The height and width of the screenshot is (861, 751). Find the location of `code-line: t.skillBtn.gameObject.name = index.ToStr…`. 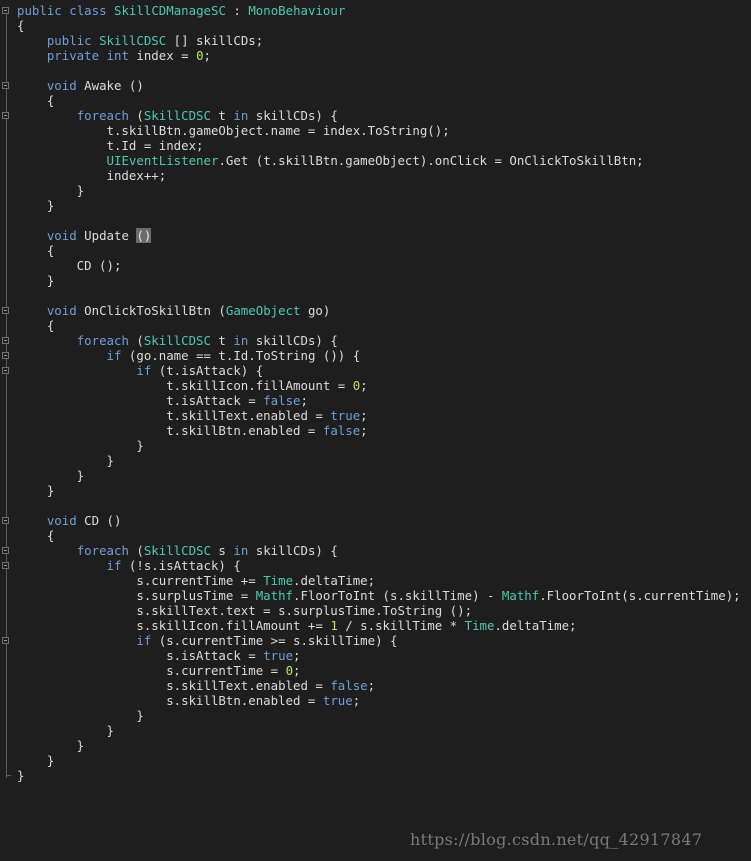

code-line: t.skillBtn.gameObject.name = index.ToStr… is located at coordinates (379, 130).